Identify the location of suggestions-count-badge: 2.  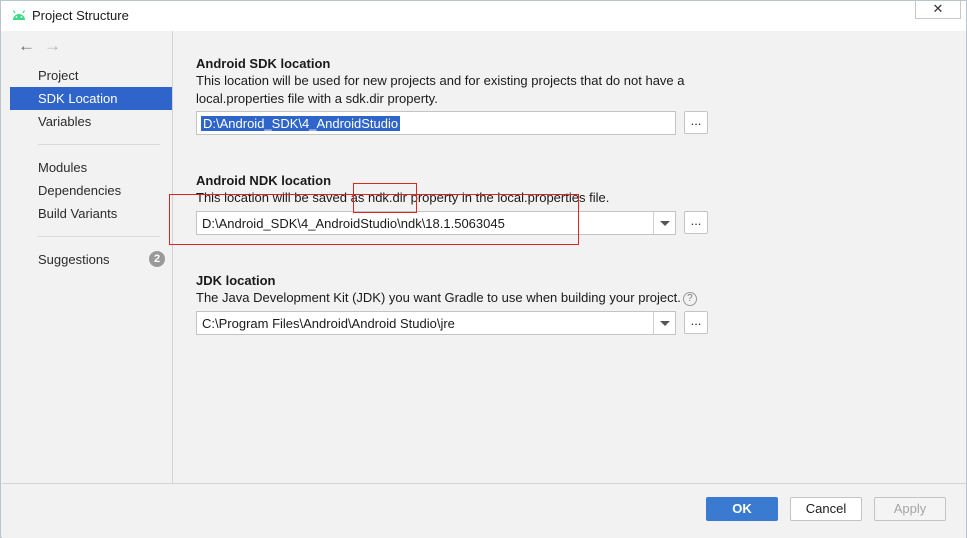
(157, 259).